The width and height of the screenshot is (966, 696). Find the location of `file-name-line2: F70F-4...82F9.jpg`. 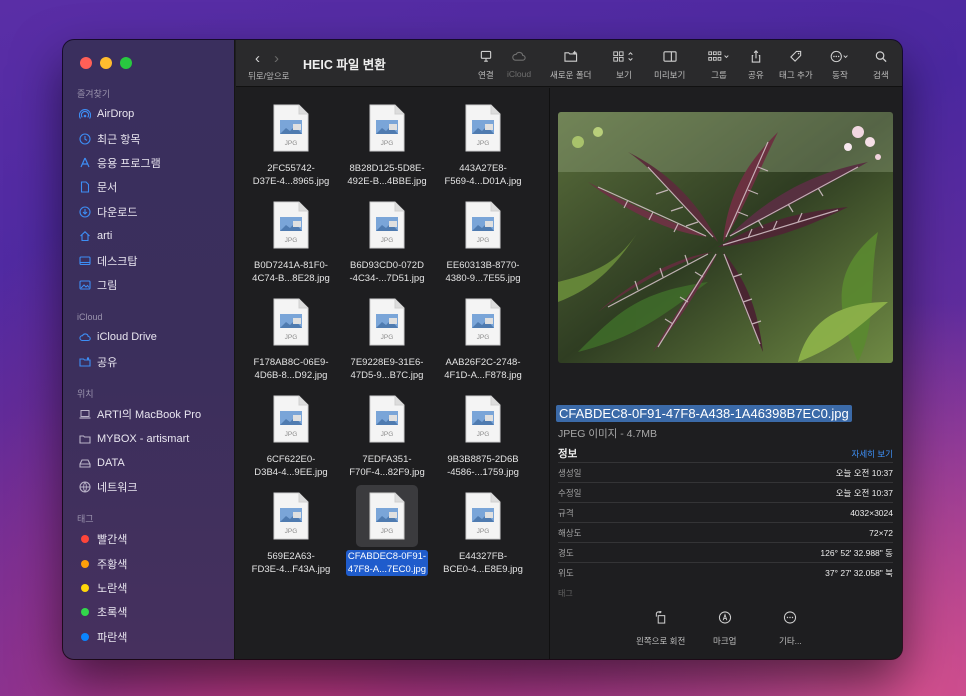

file-name-line2: F70F-4...82F9.jpg is located at coordinates (387, 472).